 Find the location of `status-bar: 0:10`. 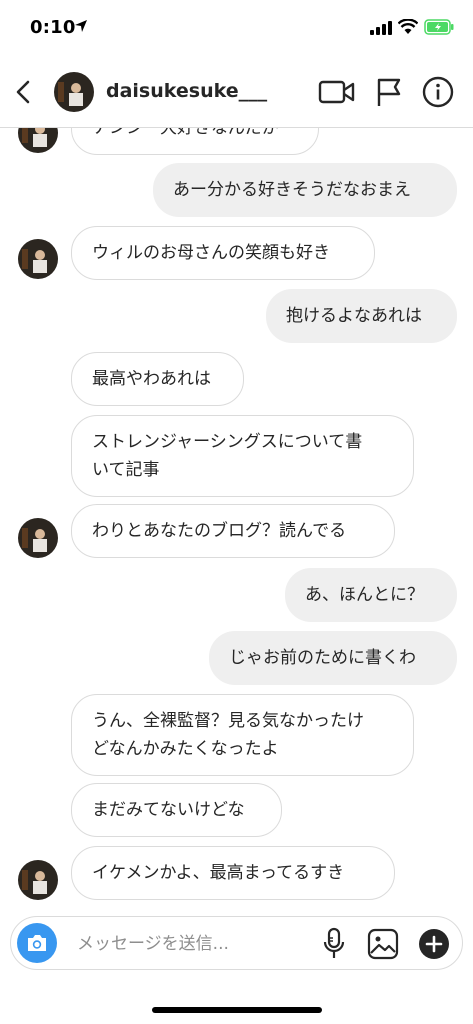

status-bar: 0:10 is located at coordinates (236, 28).